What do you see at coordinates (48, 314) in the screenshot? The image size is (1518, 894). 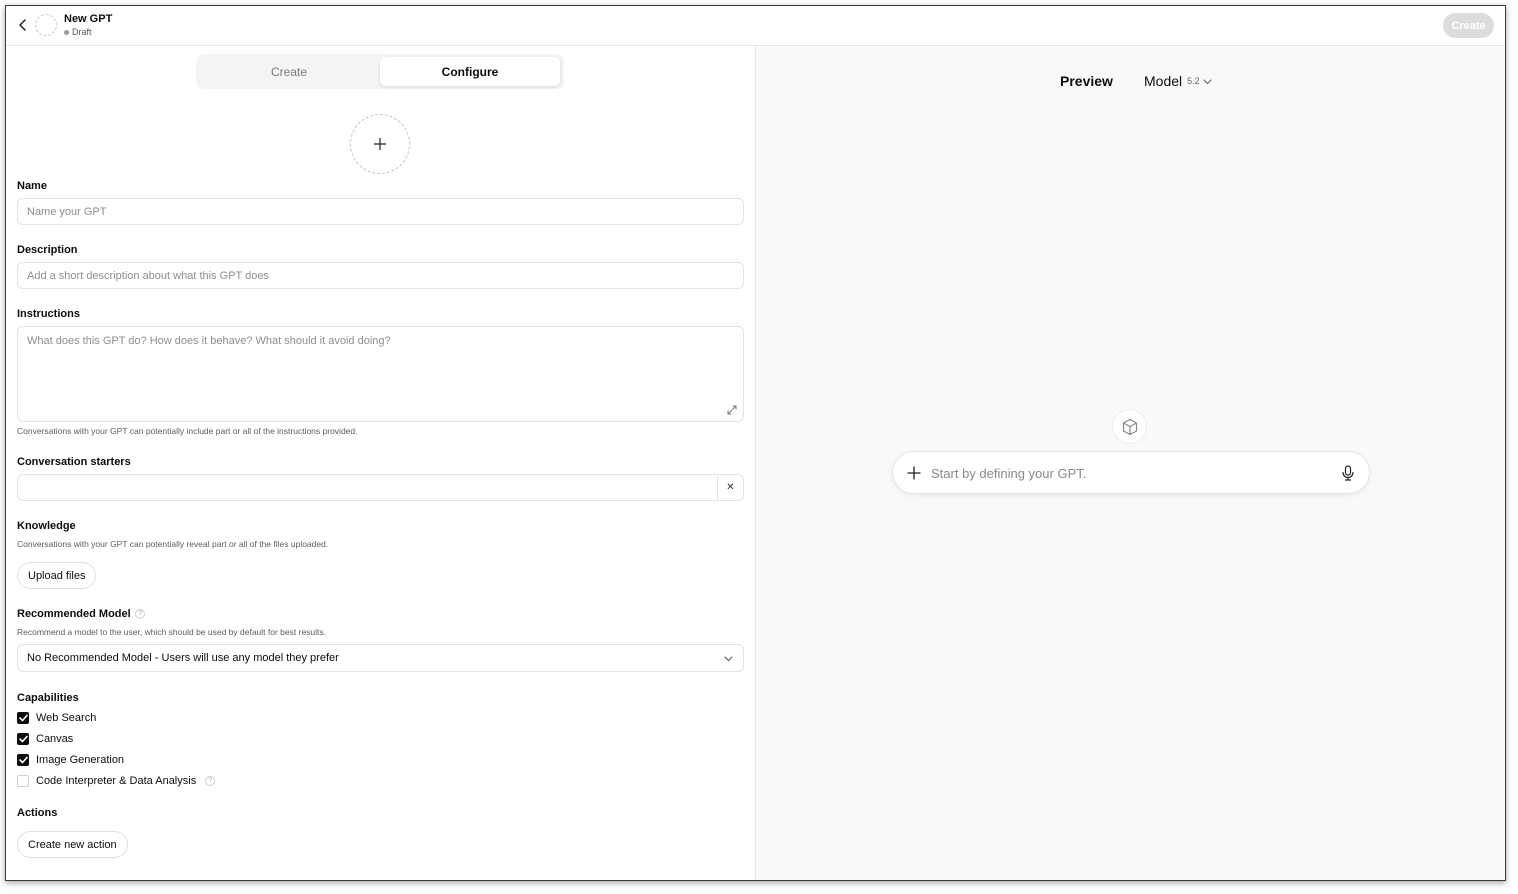 I see `instructions-label: Instructions` at bounding box center [48, 314].